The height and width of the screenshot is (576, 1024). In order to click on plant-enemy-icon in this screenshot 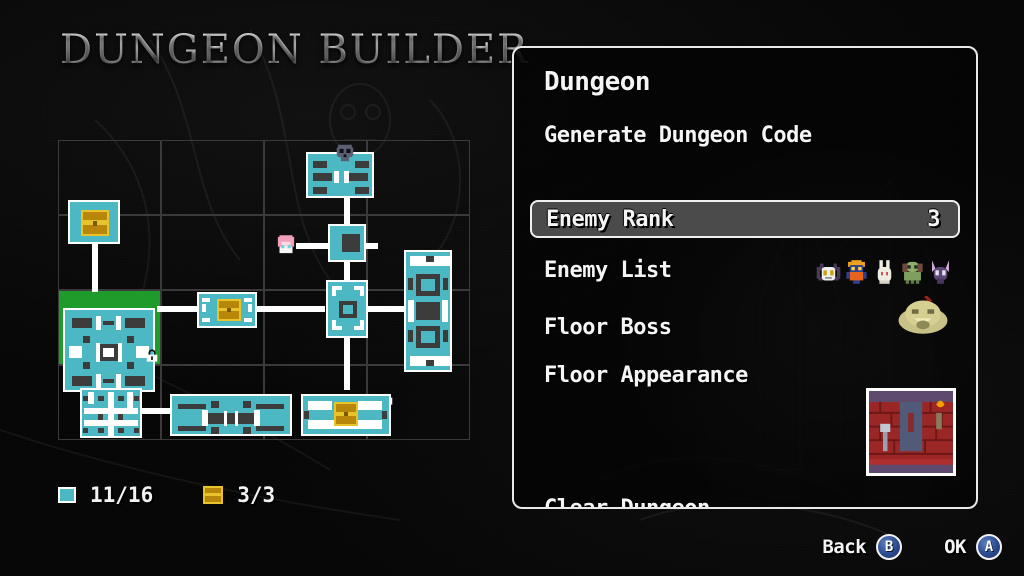, I will do `click(912, 272)`.